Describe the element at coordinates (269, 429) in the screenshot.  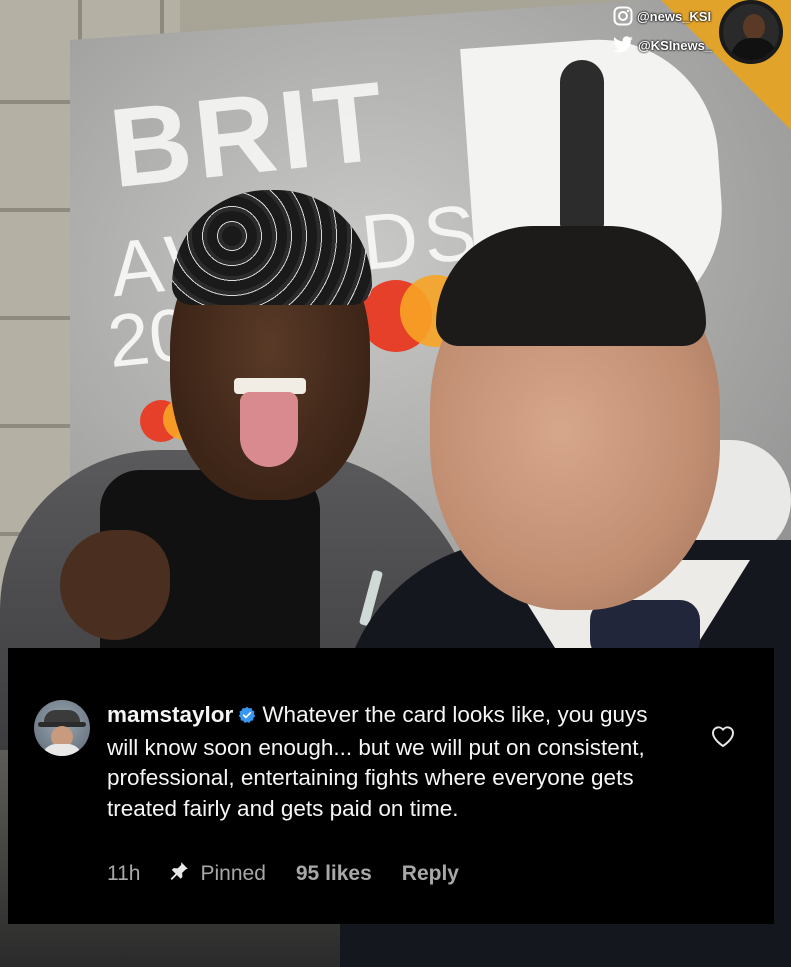
I see `person-left-tongue` at that location.